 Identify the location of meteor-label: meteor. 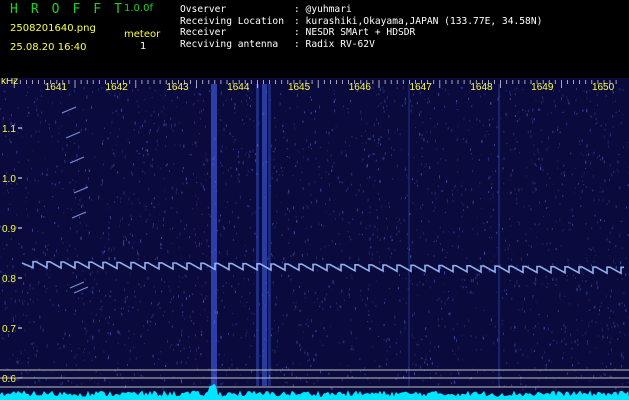
(142, 34).